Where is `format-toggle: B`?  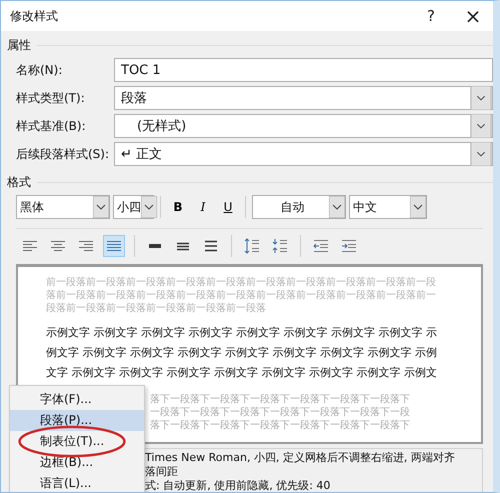 format-toggle: B is located at coordinates (178, 207).